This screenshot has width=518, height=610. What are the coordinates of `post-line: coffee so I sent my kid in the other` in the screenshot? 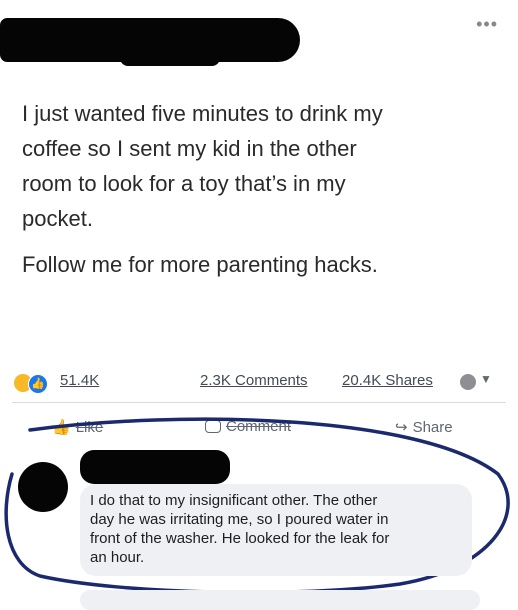 It's located at (189, 148).